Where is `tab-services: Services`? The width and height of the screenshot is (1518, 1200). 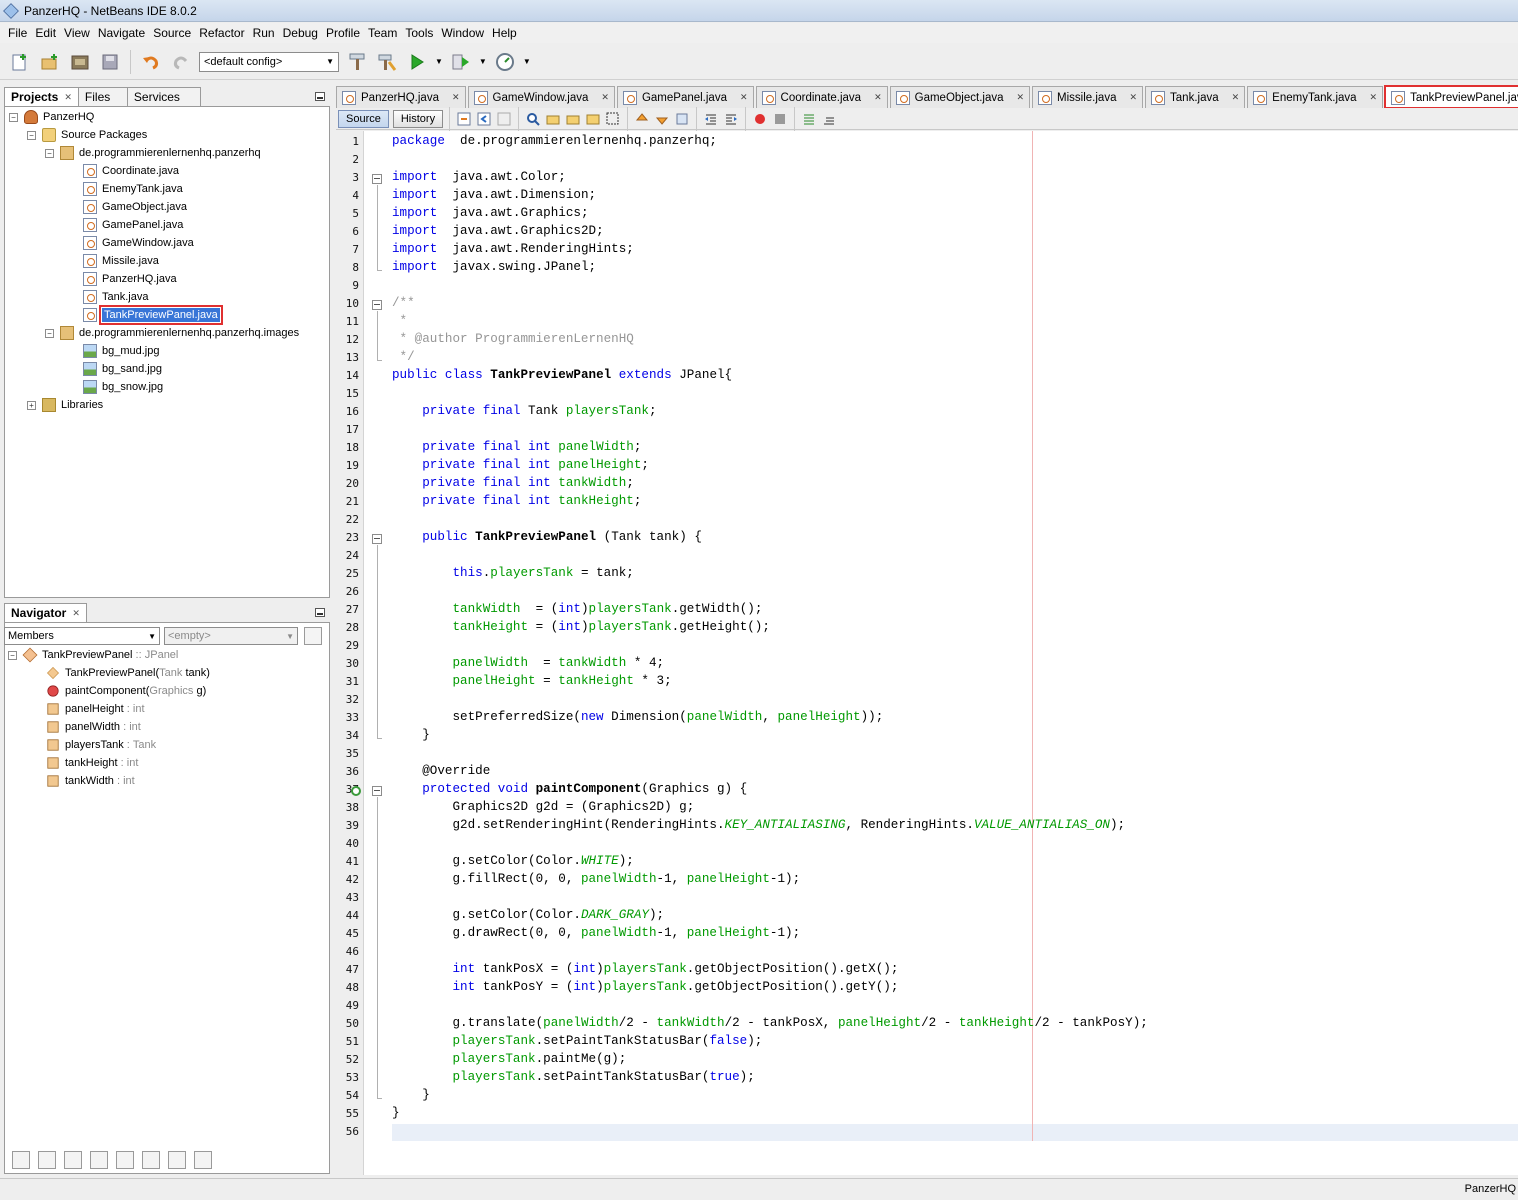 tab-services: Services is located at coordinates (163, 97).